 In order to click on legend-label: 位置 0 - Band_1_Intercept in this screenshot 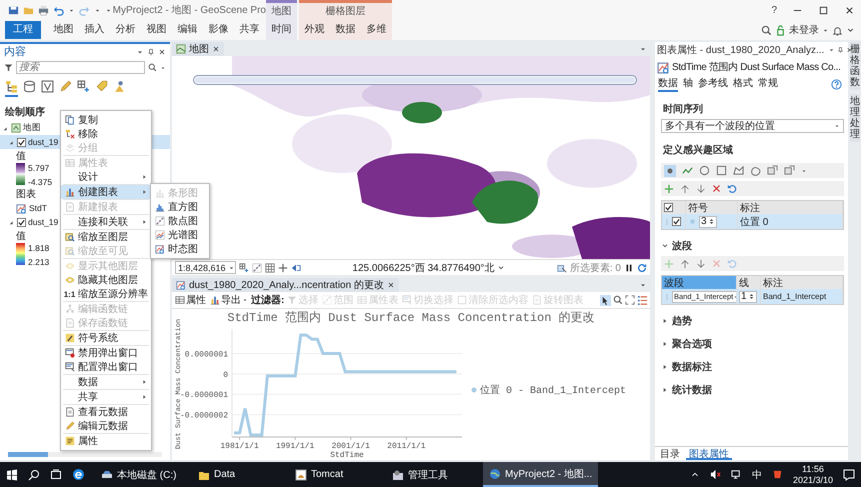, I will do `click(553, 391)`.